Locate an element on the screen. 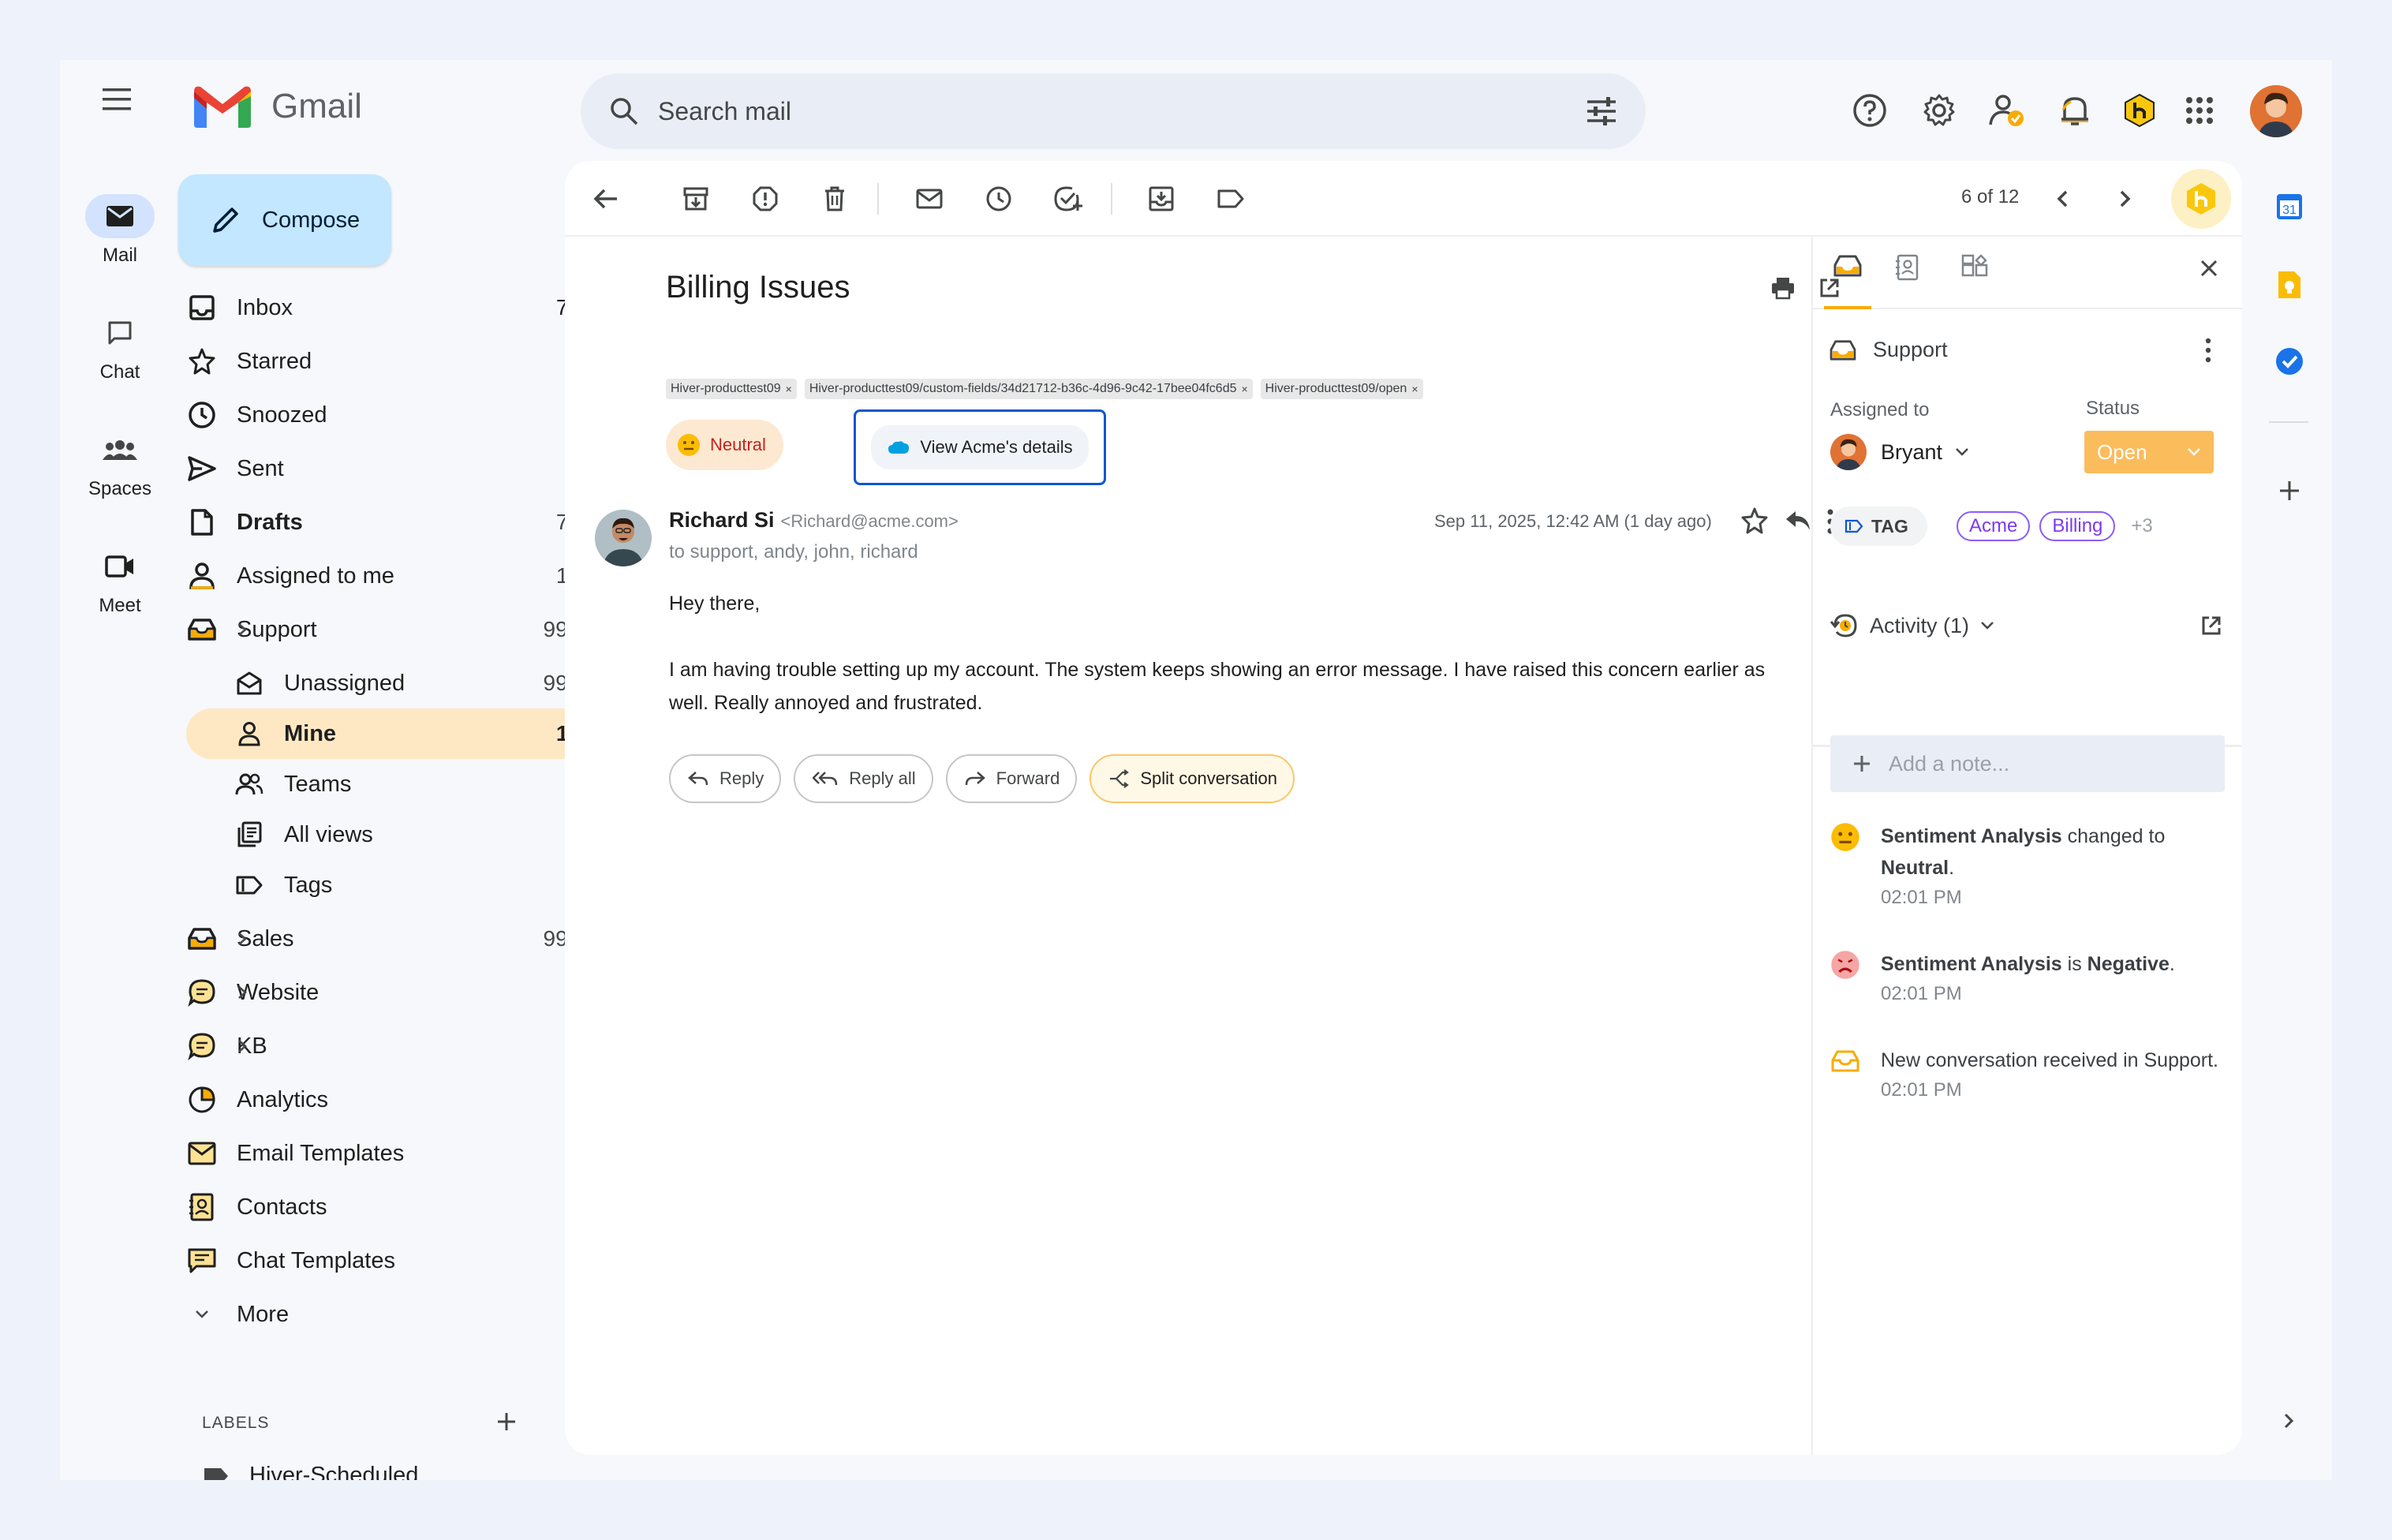  create-label-button is located at coordinates (507, 1421).